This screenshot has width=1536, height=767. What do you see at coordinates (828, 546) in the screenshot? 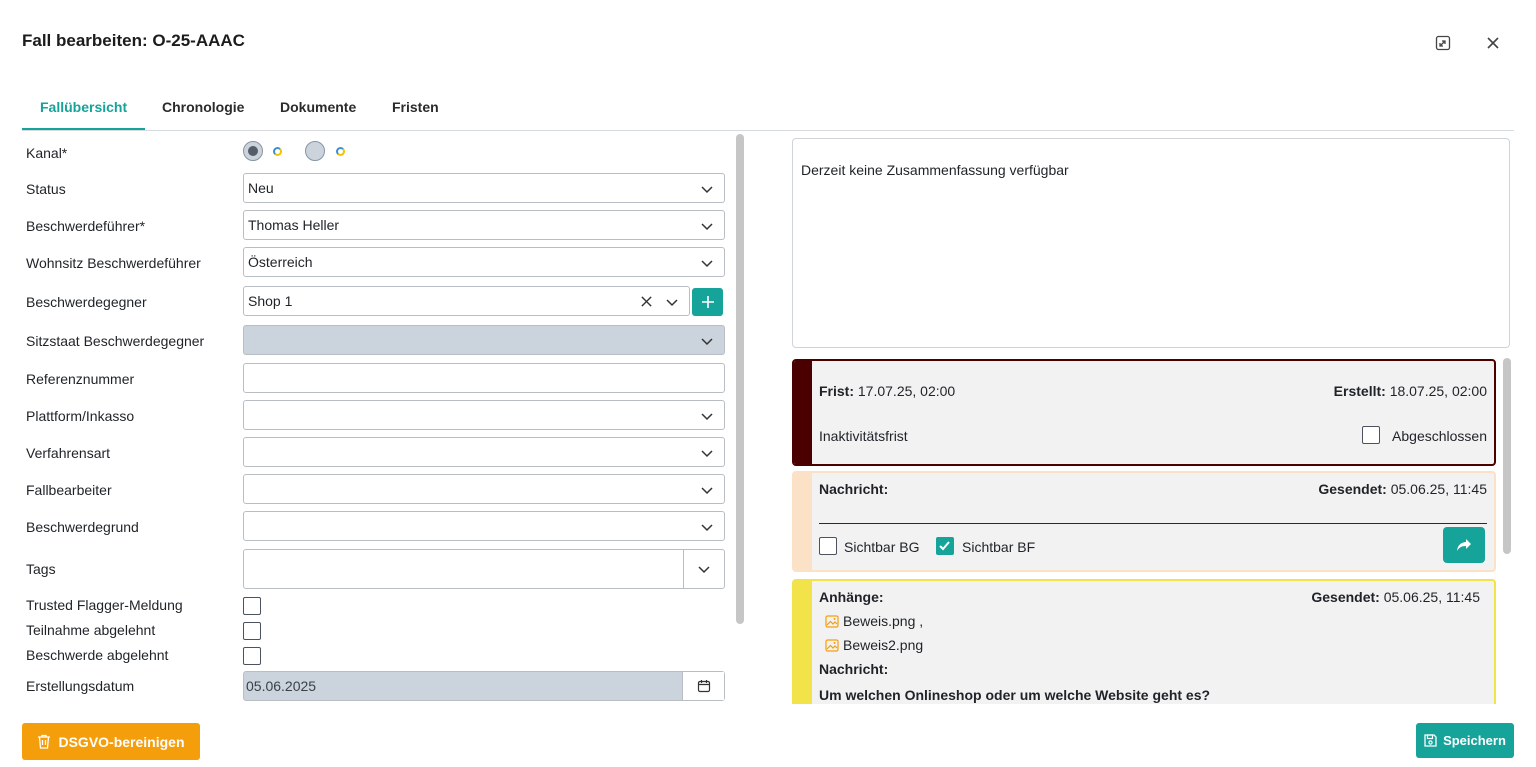
I see `sichtbar-bg-checkbox` at bounding box center [828, 546].